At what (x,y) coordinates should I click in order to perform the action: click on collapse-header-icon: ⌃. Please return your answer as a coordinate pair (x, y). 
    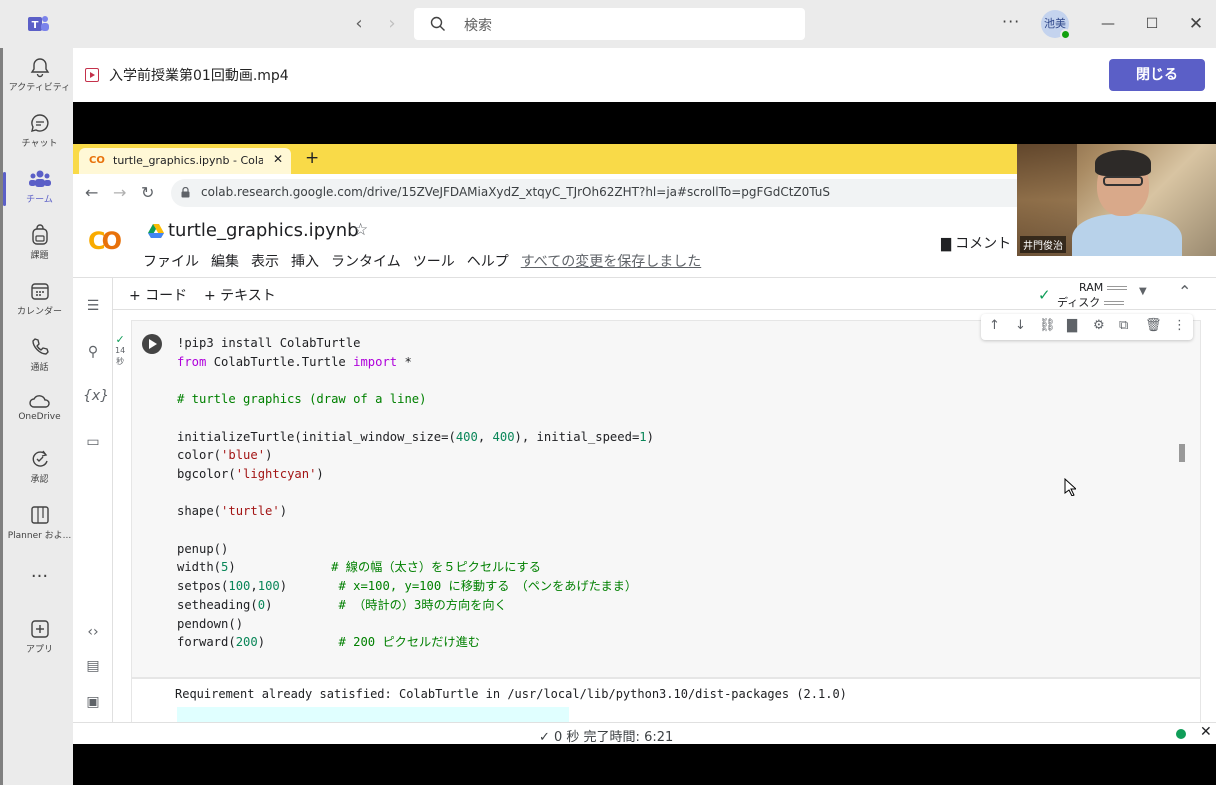
    Looking at the image, I should click on (1184, 291).